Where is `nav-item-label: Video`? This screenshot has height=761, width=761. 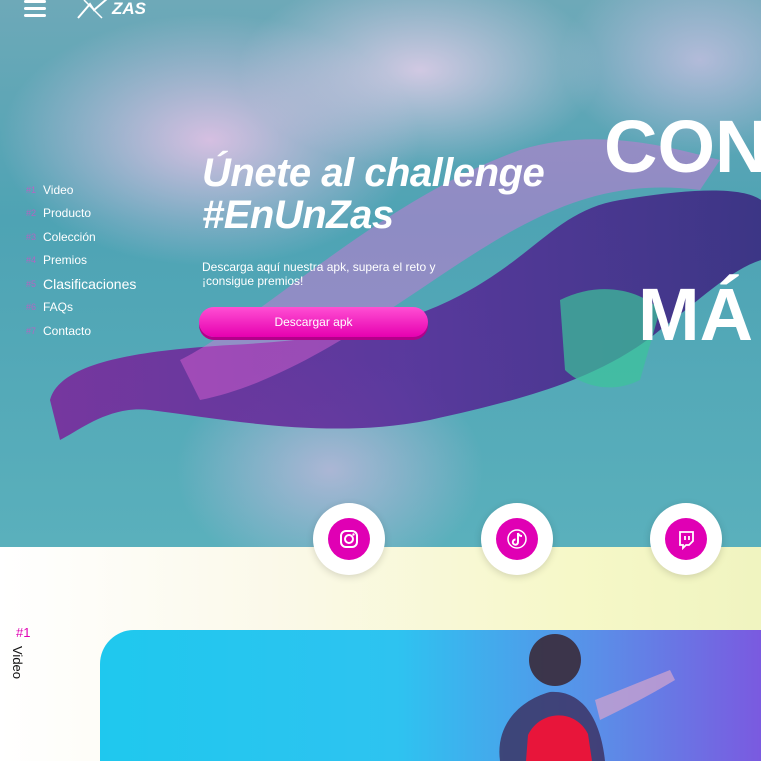 nav-item-label: Video is located at coordinates (58, 189).